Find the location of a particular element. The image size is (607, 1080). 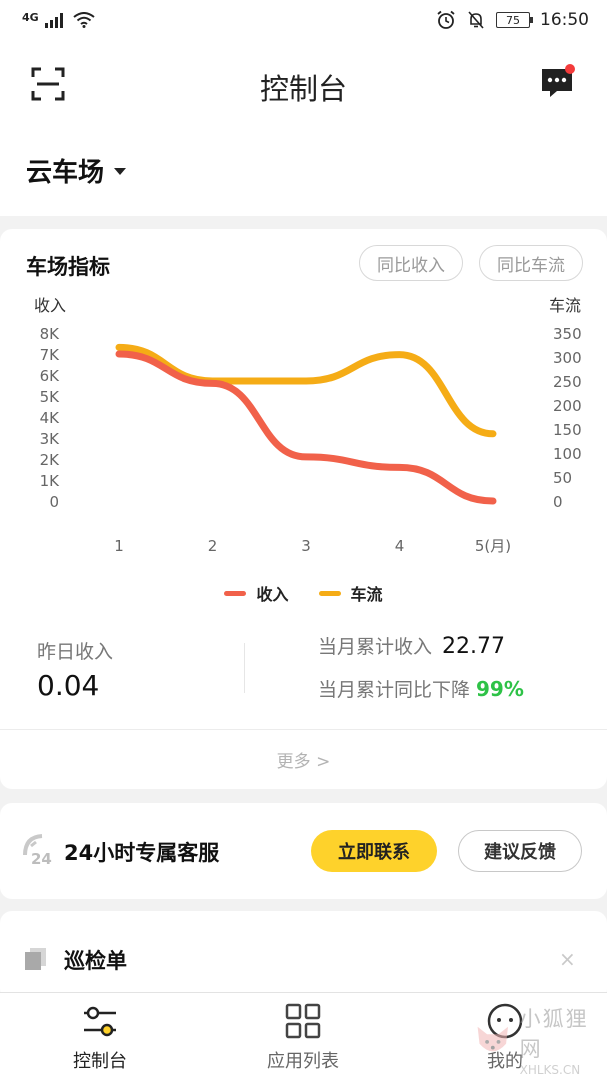

contact-now-button: 立即联系 is located at coordinates (374, 851).